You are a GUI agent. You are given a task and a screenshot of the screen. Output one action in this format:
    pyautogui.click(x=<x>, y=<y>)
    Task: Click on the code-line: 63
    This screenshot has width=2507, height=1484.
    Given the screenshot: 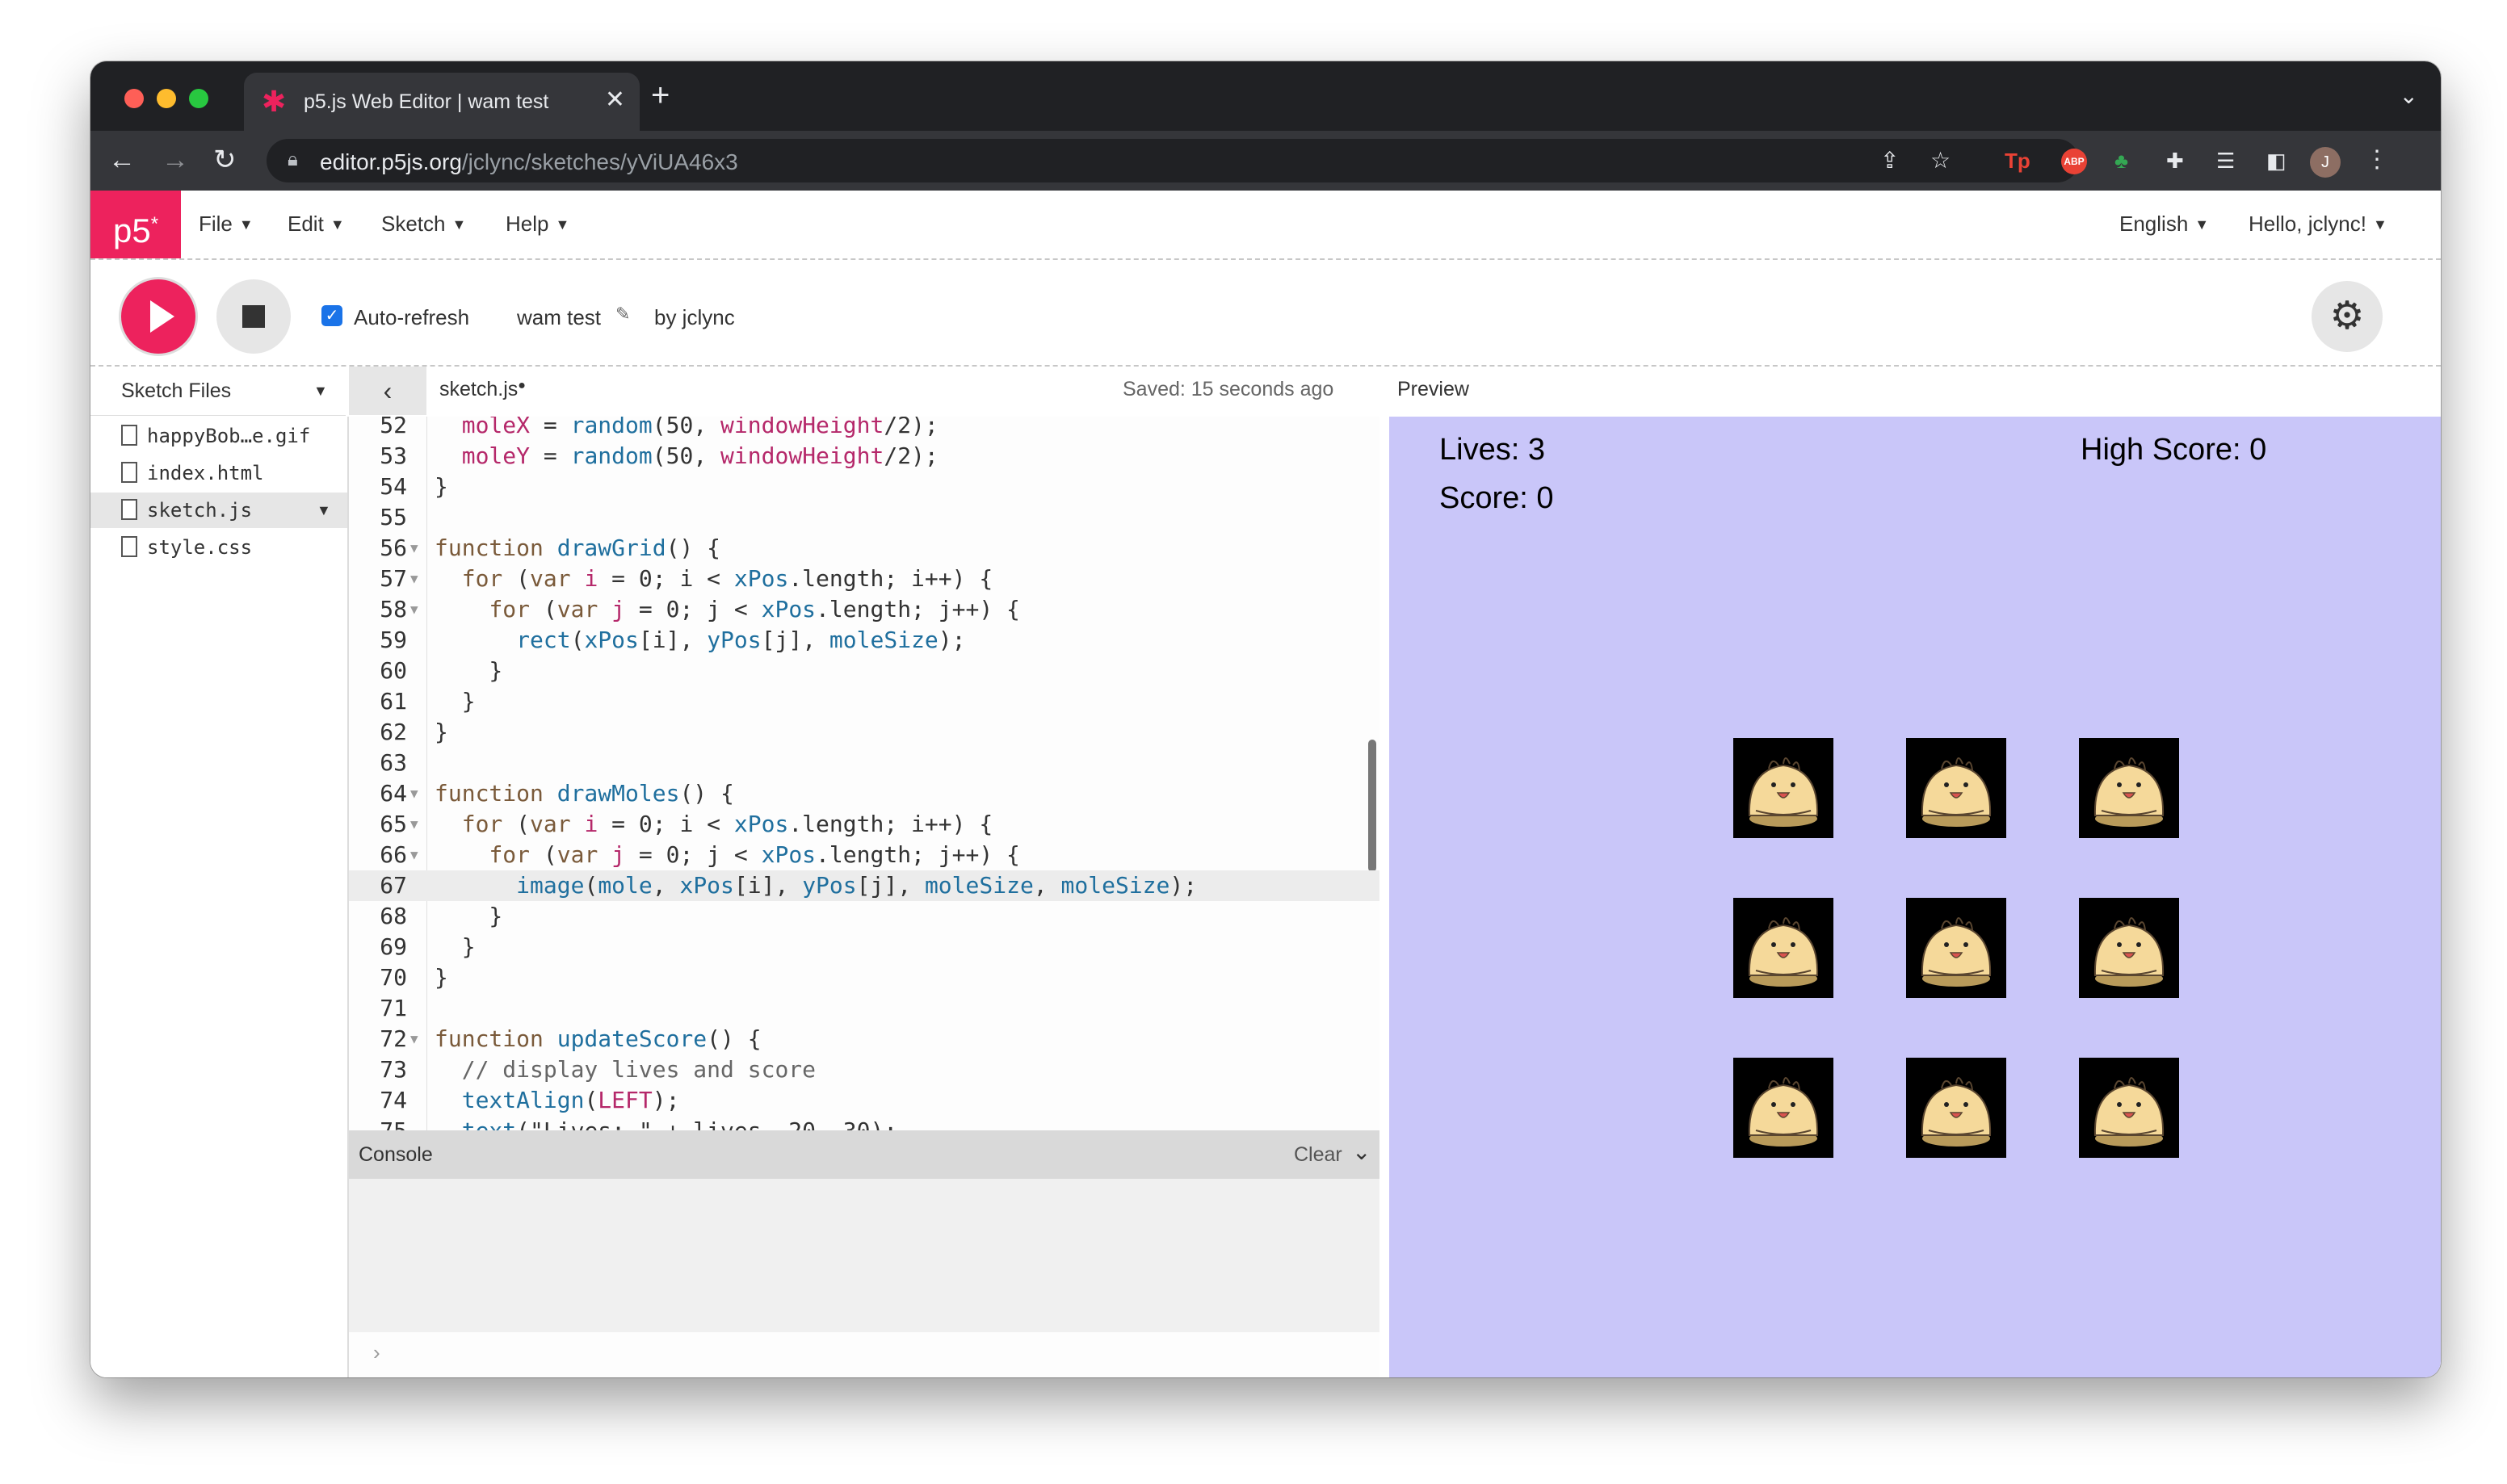 What is the action you would take?
    pyautogui.click(x=864, y=763)
    